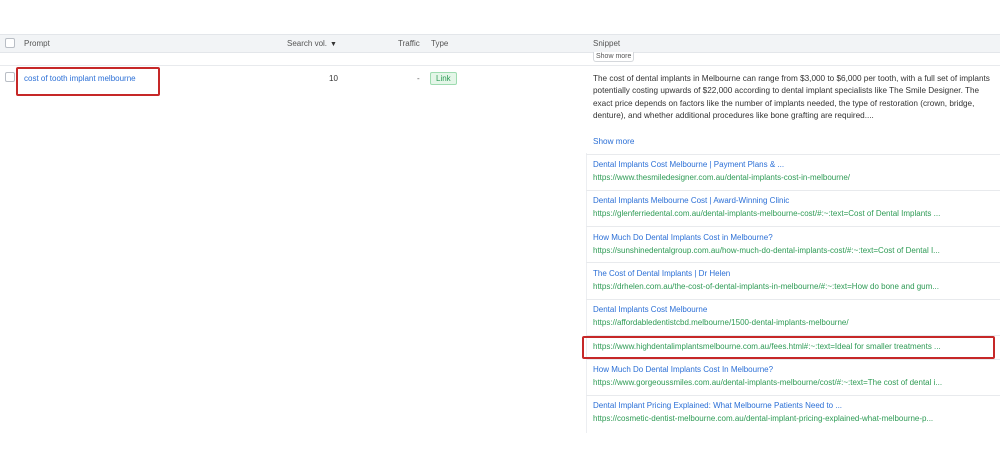 This screenshot has height=462, width=1000. I want to click on sort-caret-down-icon: ▼, so click(333, 44).